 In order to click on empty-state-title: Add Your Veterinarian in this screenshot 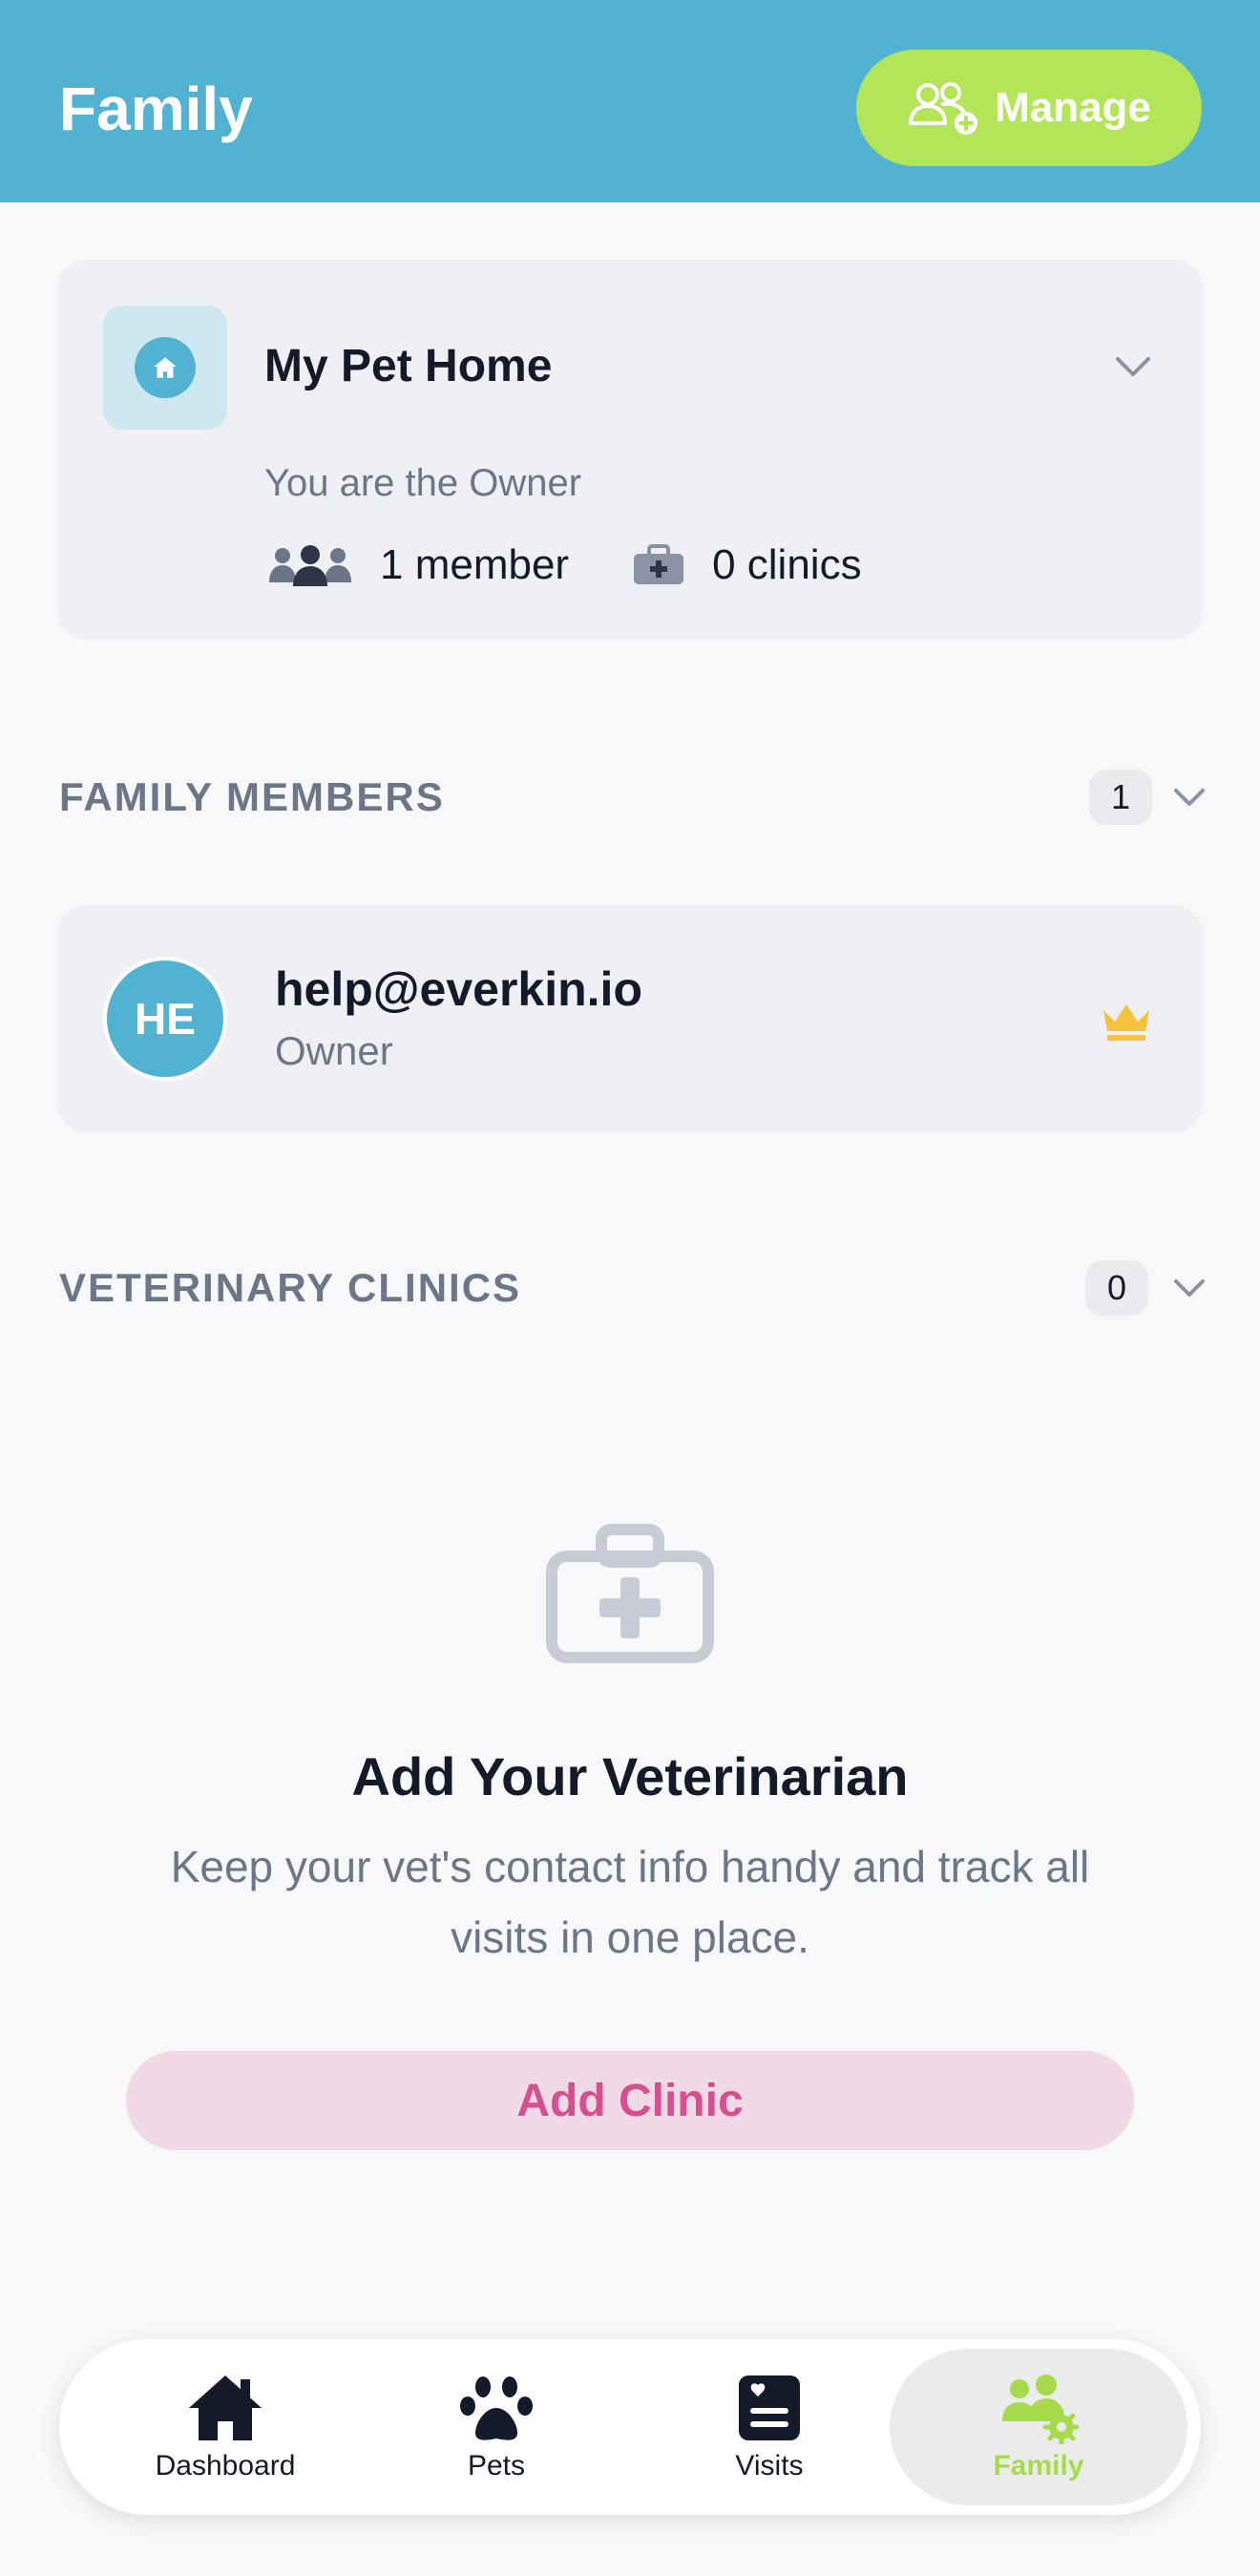, I will do `click(630, 1776)`.